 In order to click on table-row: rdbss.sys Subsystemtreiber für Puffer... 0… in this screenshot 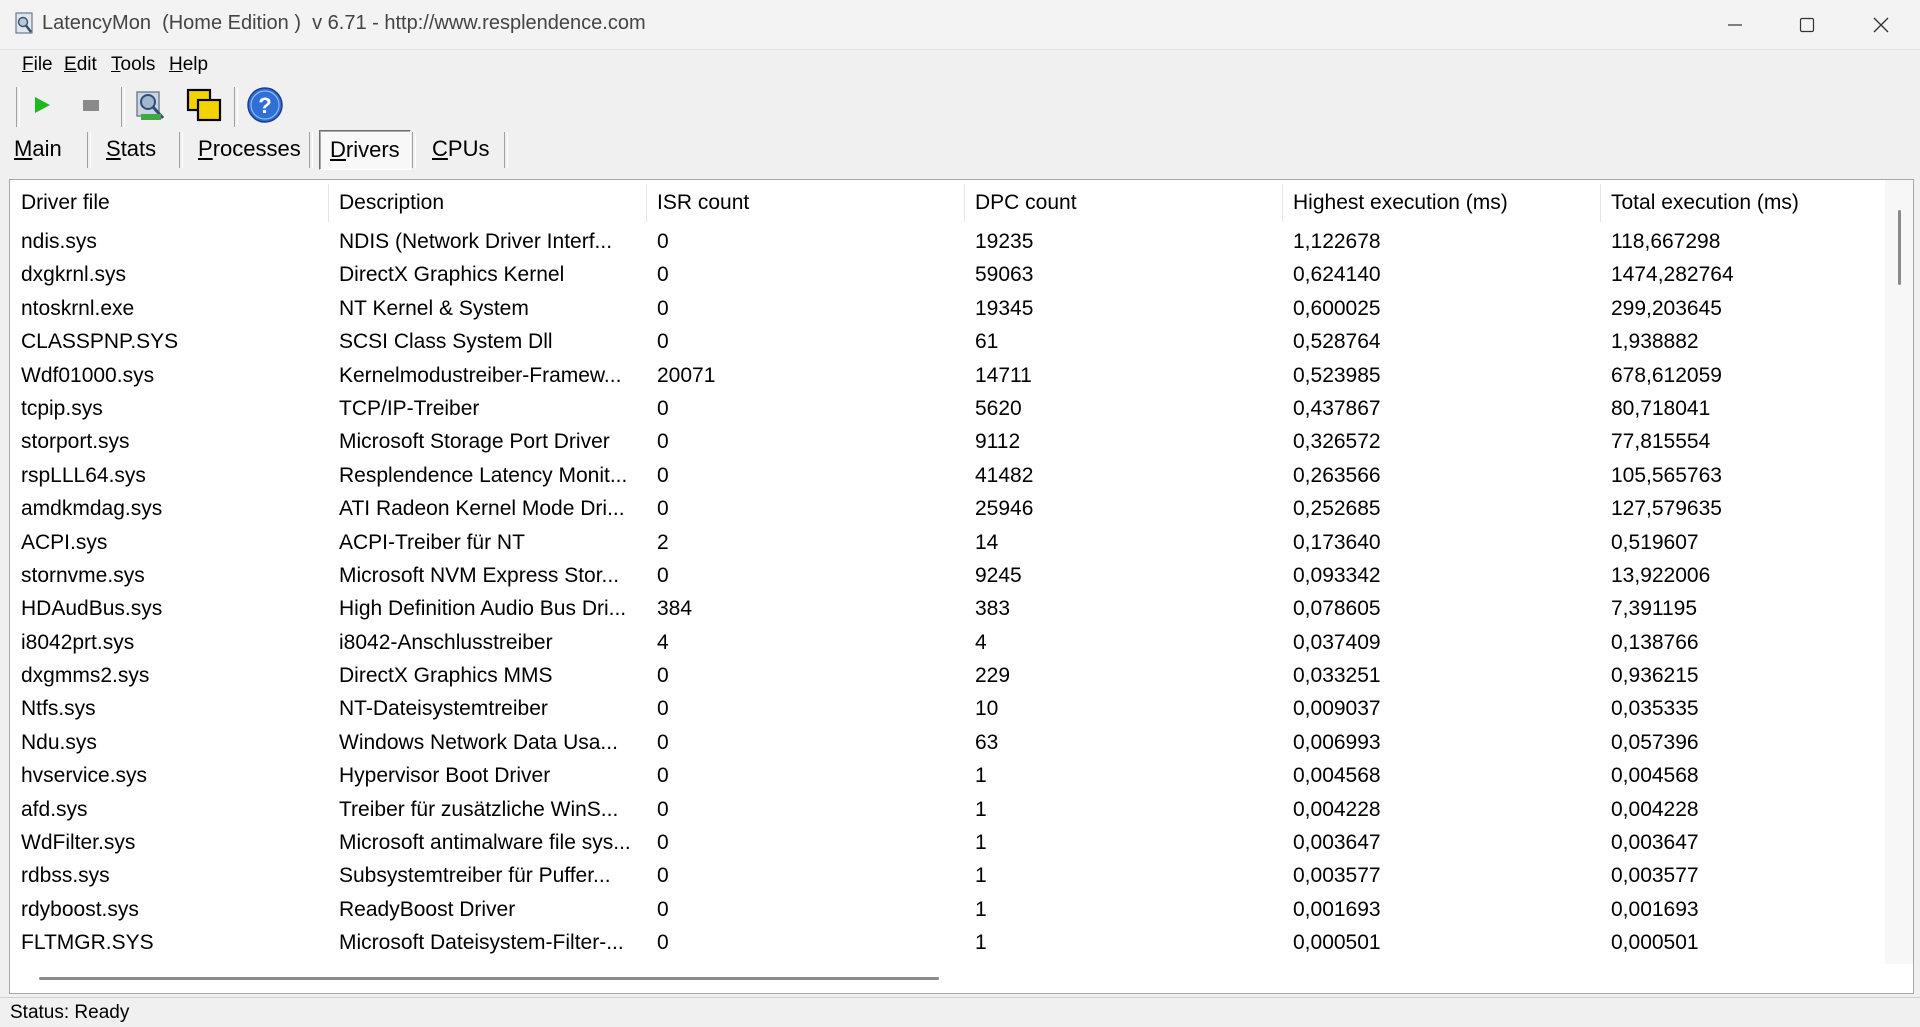, I will do `click(947, 875)`.